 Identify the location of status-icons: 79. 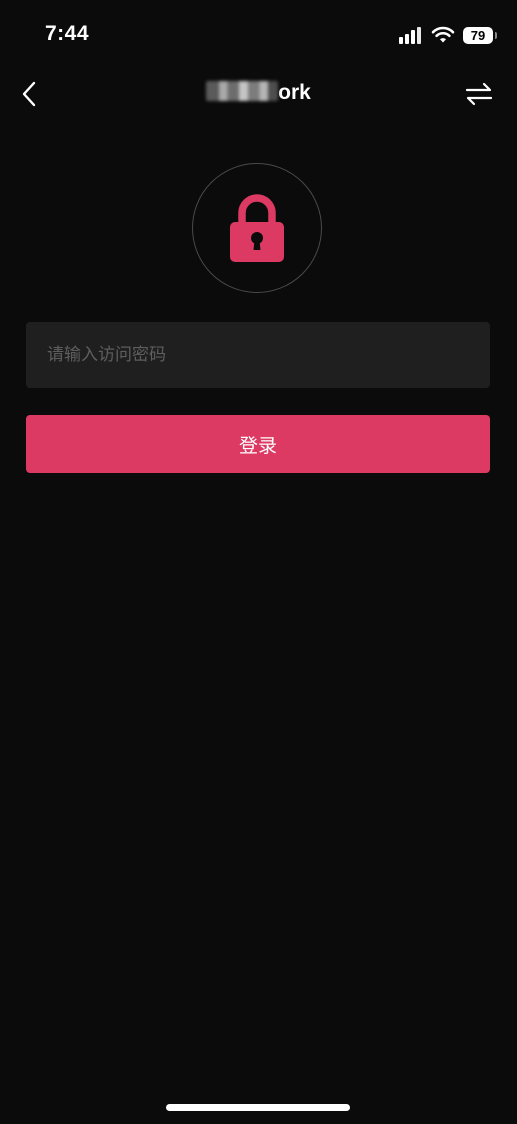
(448, 35).